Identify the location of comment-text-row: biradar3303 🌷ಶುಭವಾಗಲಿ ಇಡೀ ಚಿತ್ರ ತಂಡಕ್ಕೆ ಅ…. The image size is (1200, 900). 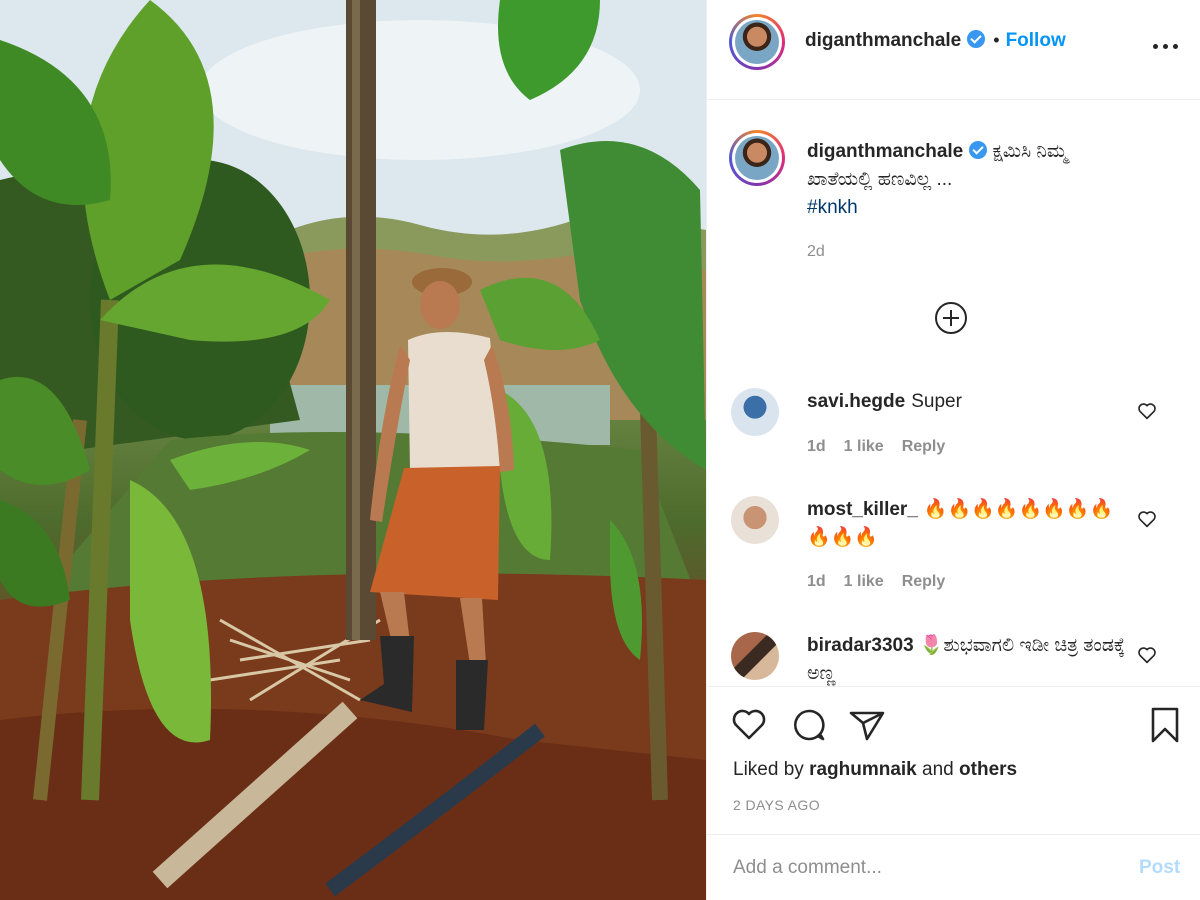
(967, 659).